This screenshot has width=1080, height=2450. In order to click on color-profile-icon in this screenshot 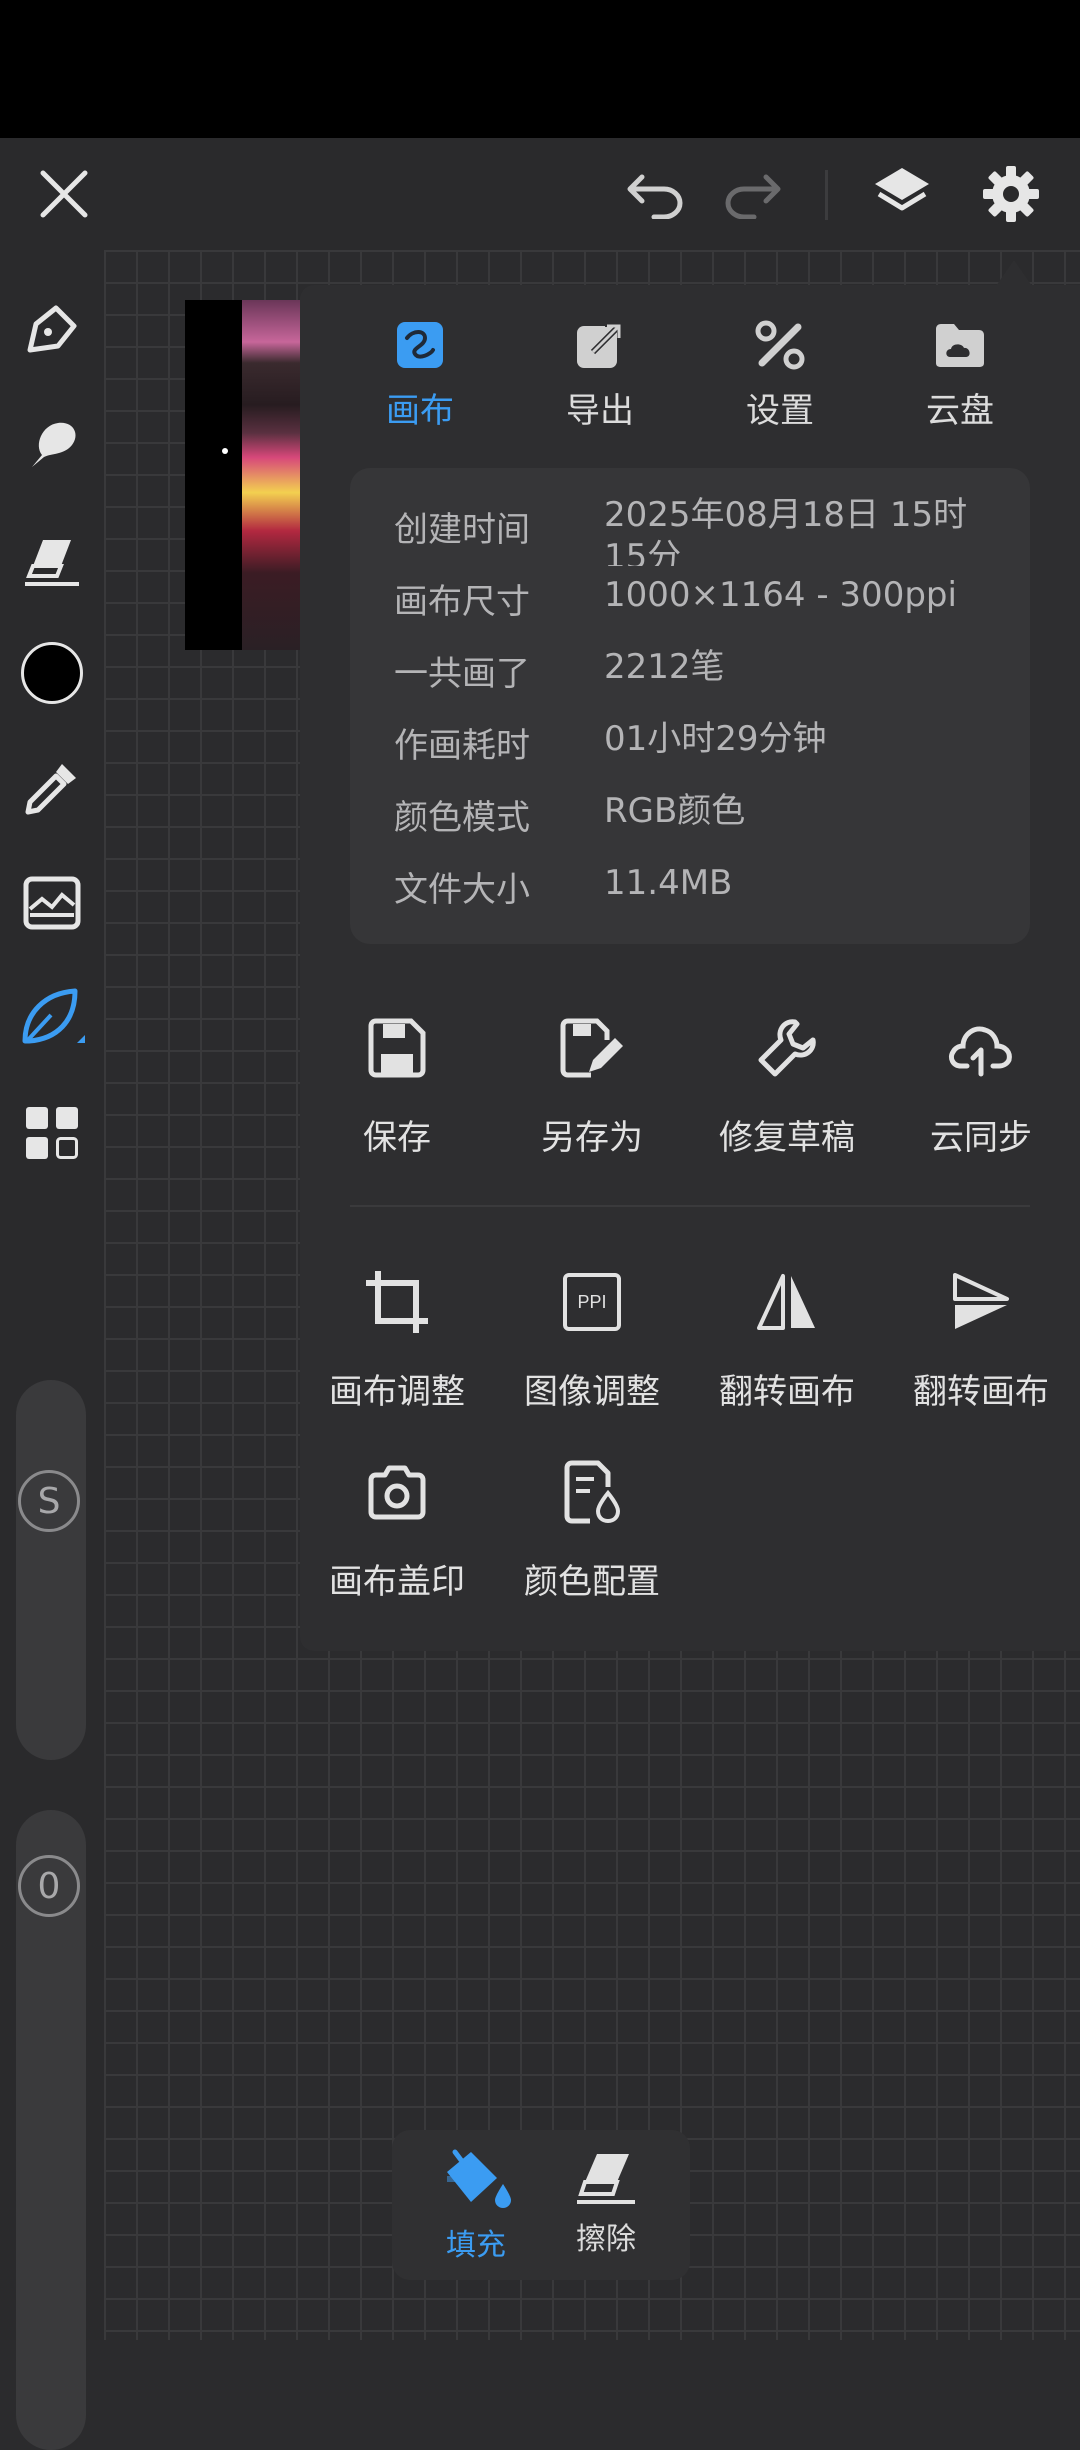, I will do `click(592, 1492)`.